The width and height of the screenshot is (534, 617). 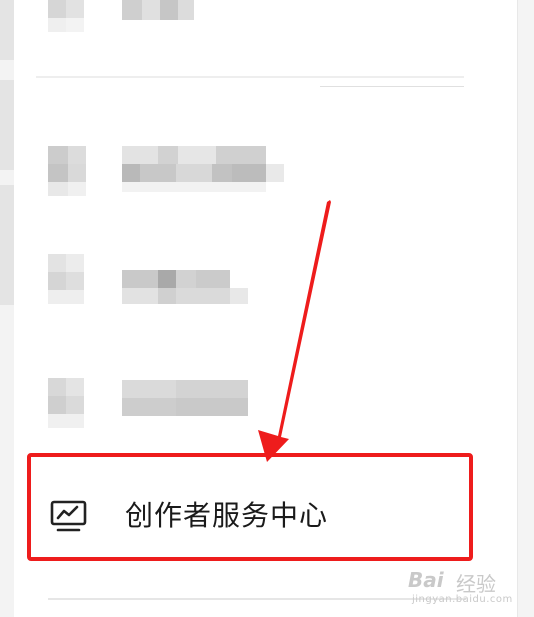 What do you see at coordinates (476, 584) in the screenshot?
I see `watermark-brand-cn: 经验` at bounding box center [476, 584].